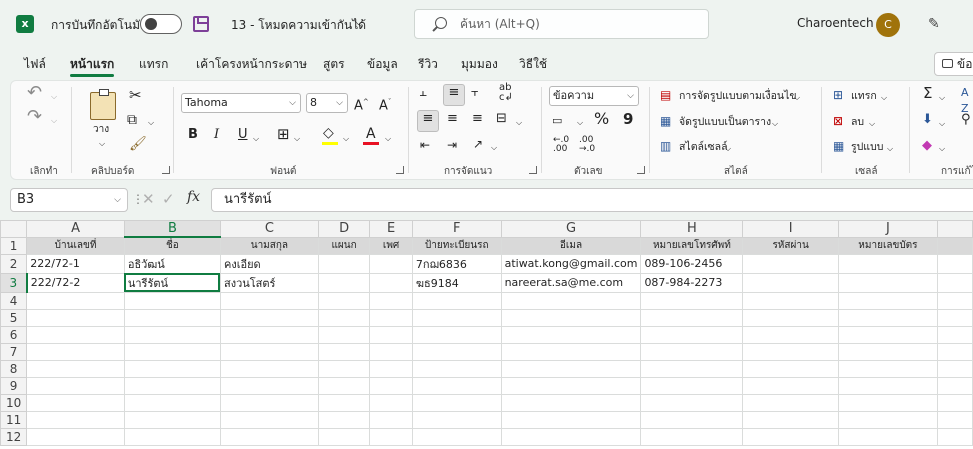 This screenshot has width=973, height=449. What do you see at coordinates (216, 135) in the screenshot?
I see `italic-button: I` at bounding box center [216, 135].